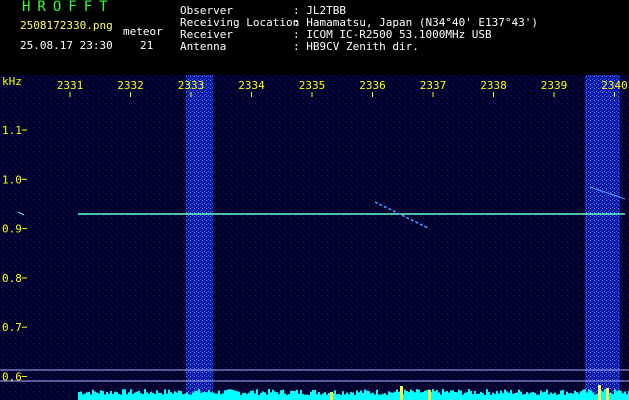 The image size is (629, 400). What do you see at coordinates (493, 85) in the screenshot?
I see `x-tick-label: 2338` at bounding box center [493, 85].